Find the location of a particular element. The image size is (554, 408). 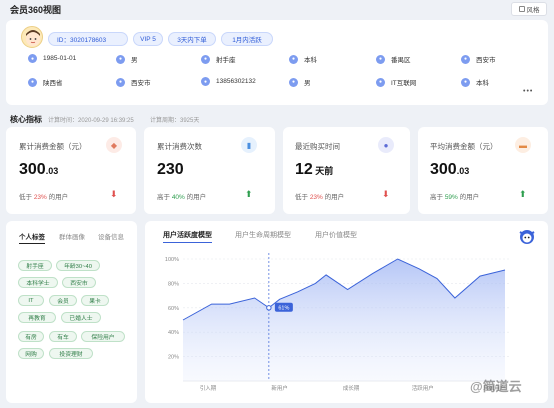

y-tick-label: 20% is located at coordinates (173, 358).